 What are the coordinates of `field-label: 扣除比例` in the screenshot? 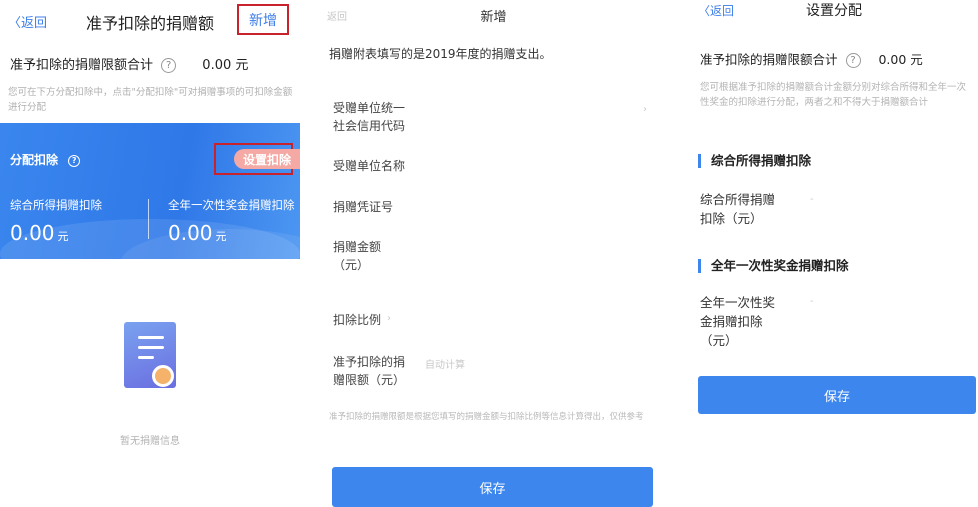 It's located at (357, 320).